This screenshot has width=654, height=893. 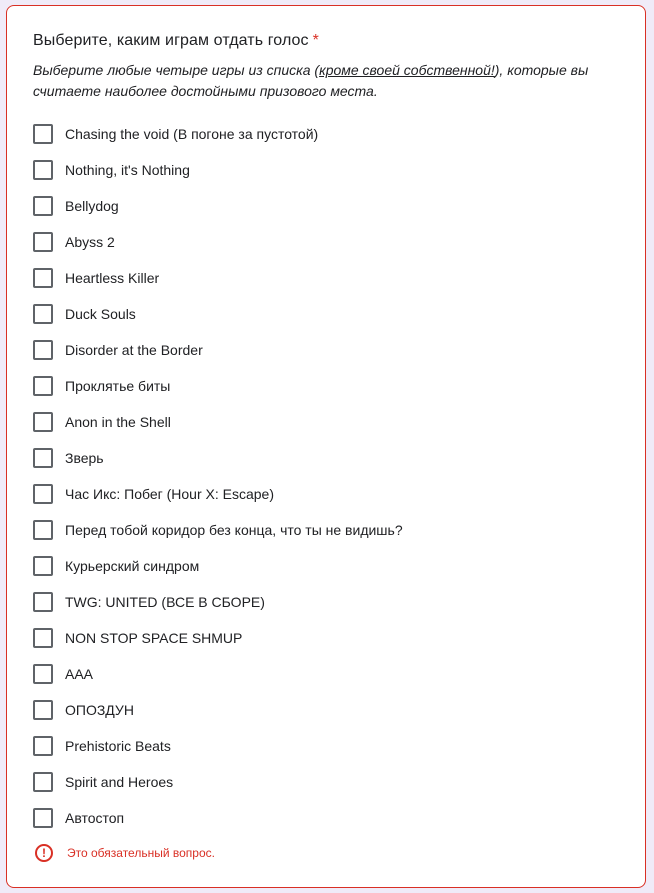 What do you see at coordinates (218, 278) in the screenshot?
I see `option-item: Heartless Killer` at bounding box center [218, 278].